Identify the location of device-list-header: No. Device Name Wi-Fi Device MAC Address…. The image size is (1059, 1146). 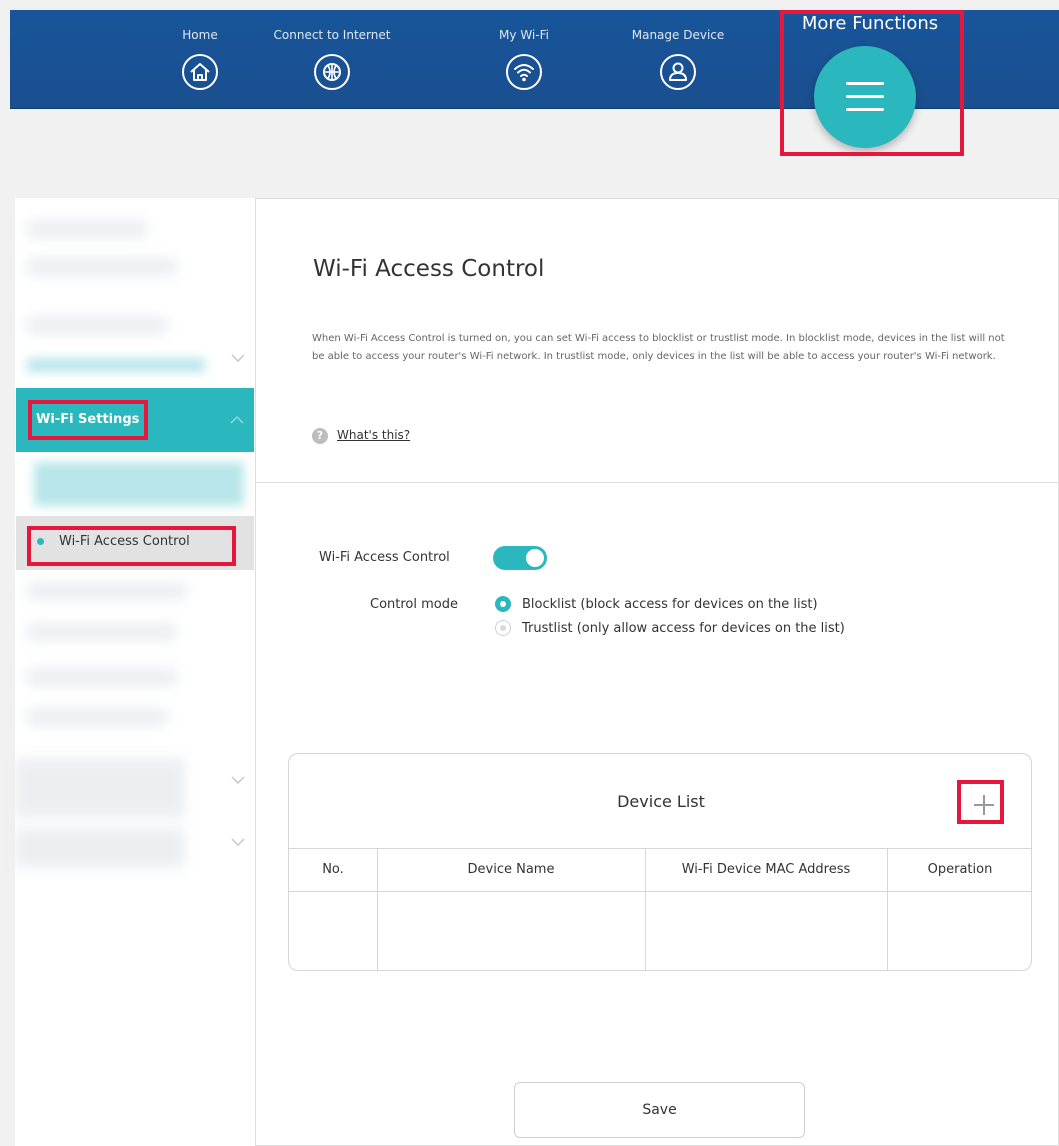
(660, 870).